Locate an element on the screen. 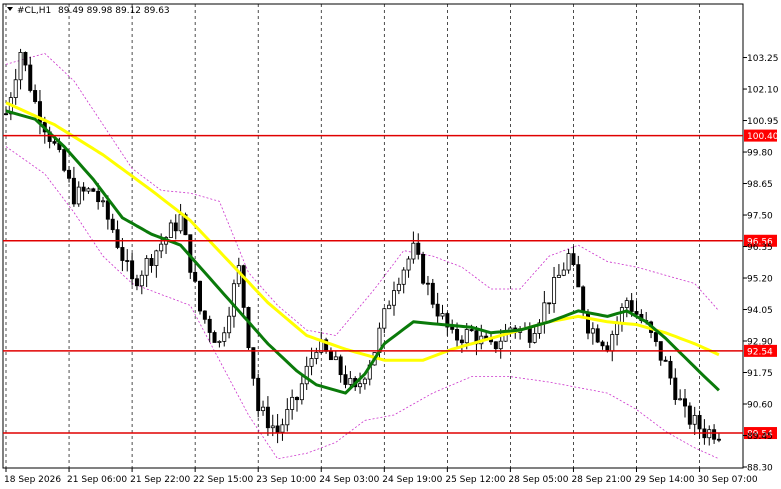 The width and height of the screenshot is (781, 489). x-tick-label: 30 Sep 07:00 is located at coordinates (728, 480).